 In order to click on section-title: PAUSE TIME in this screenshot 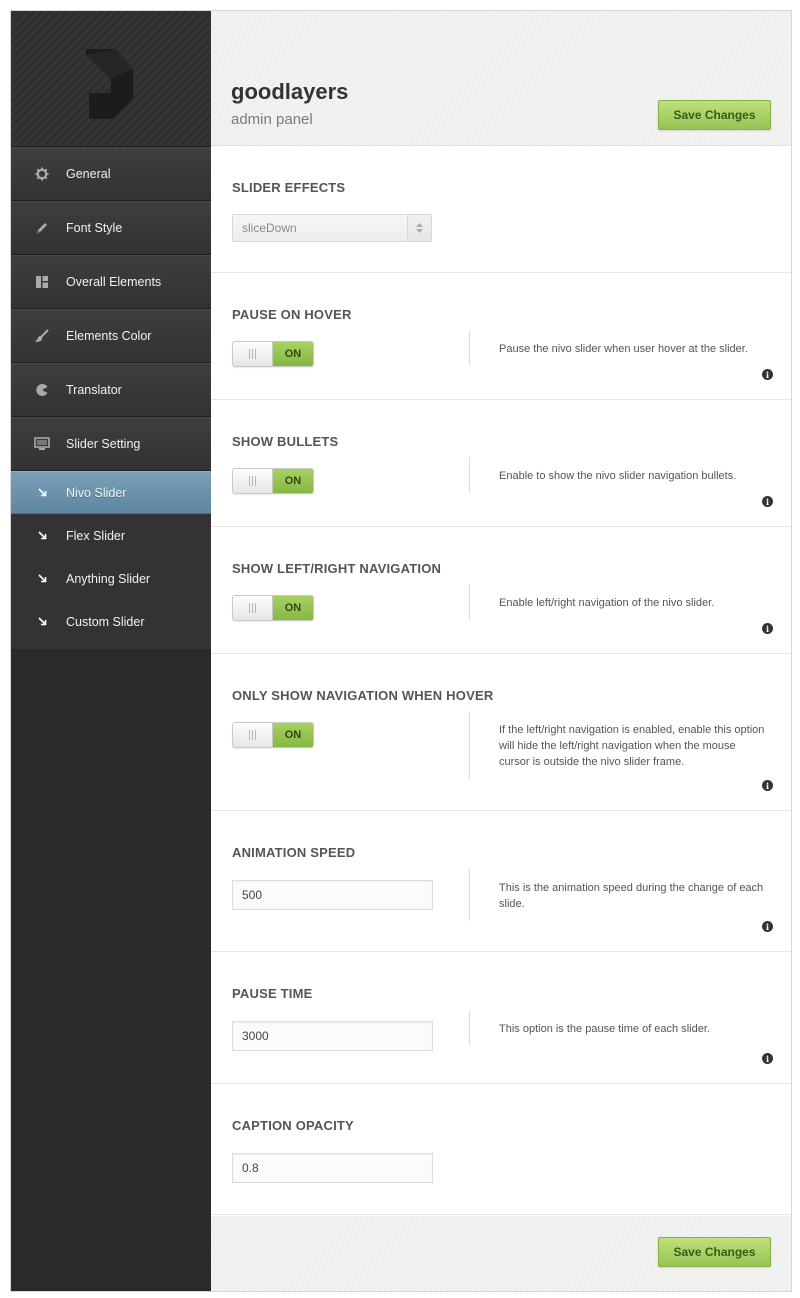, I will do `click(272, 993)`.